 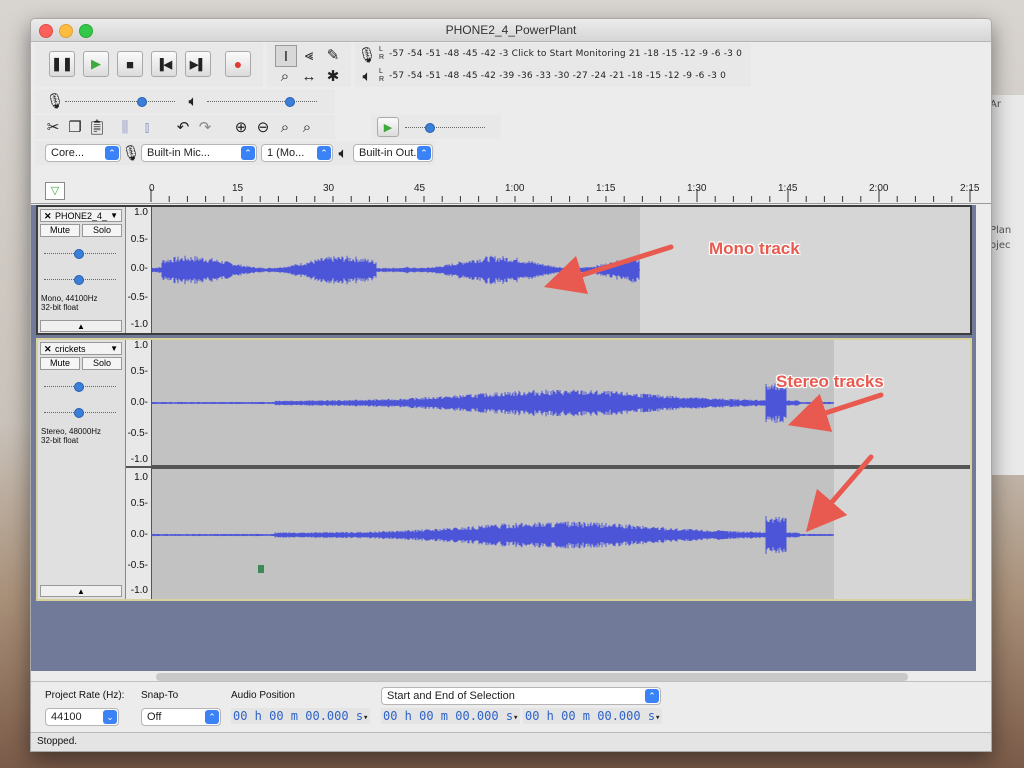 I want to click on record-button: ●, so click(x=238, y=64).